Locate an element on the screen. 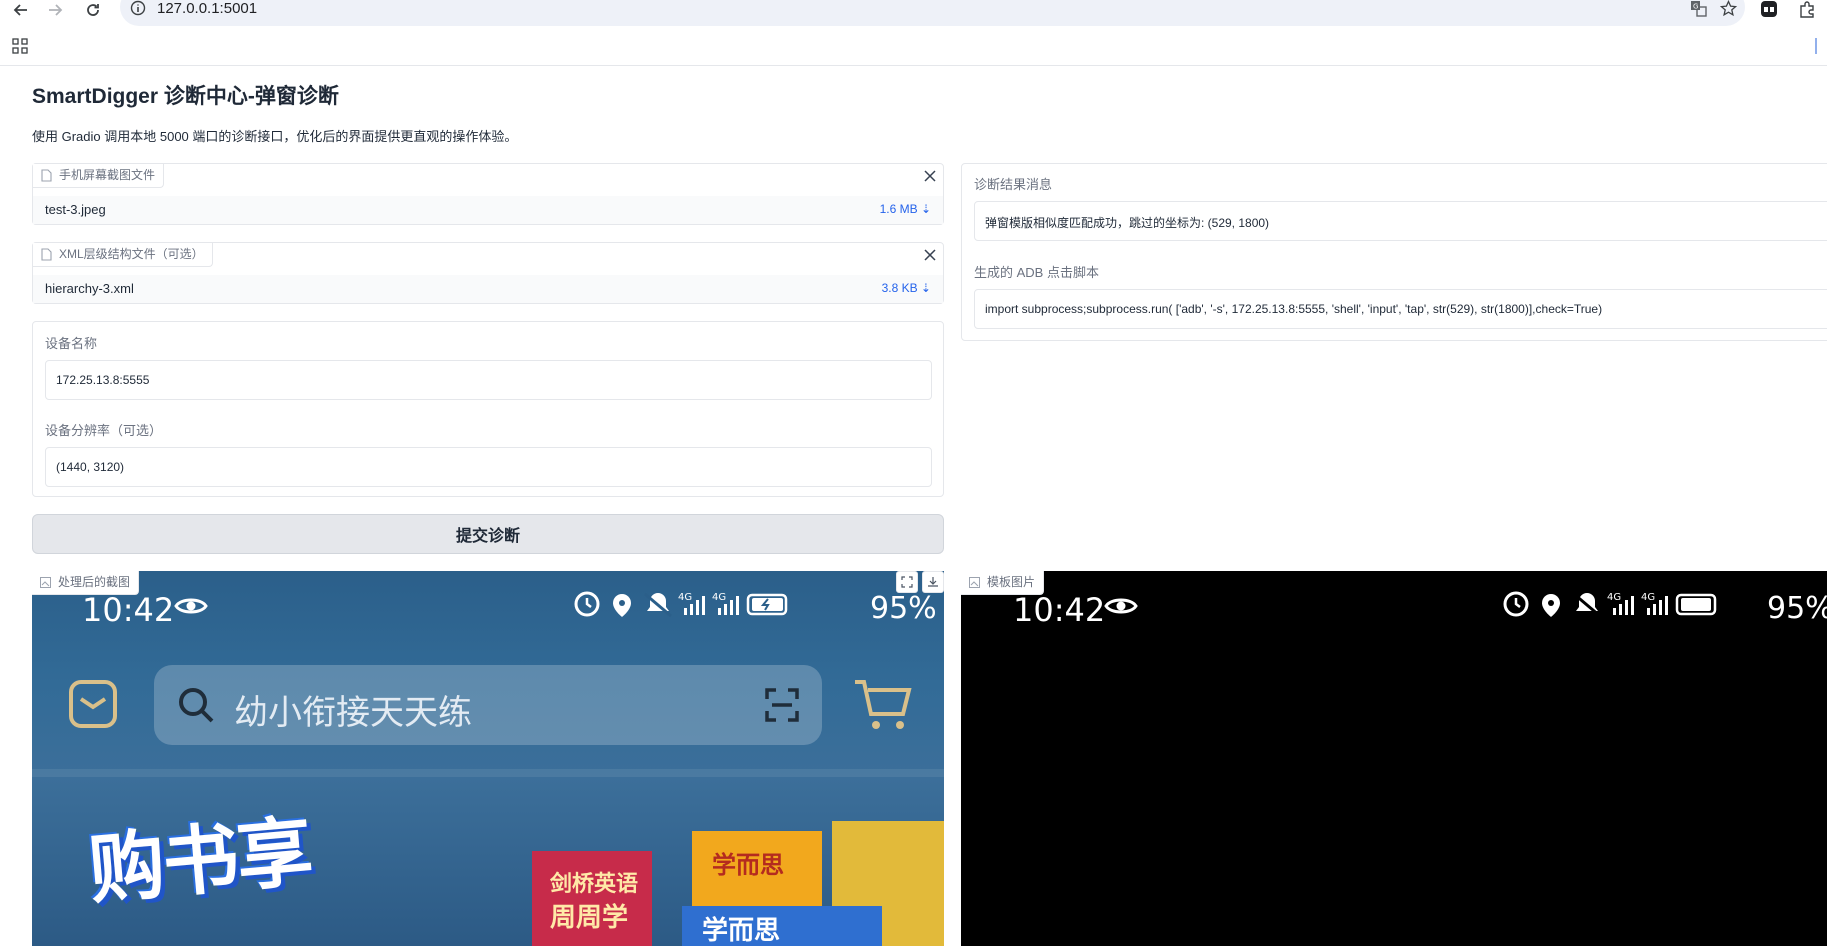  svg-text: 周周学 is located at coordinates (589, 917).